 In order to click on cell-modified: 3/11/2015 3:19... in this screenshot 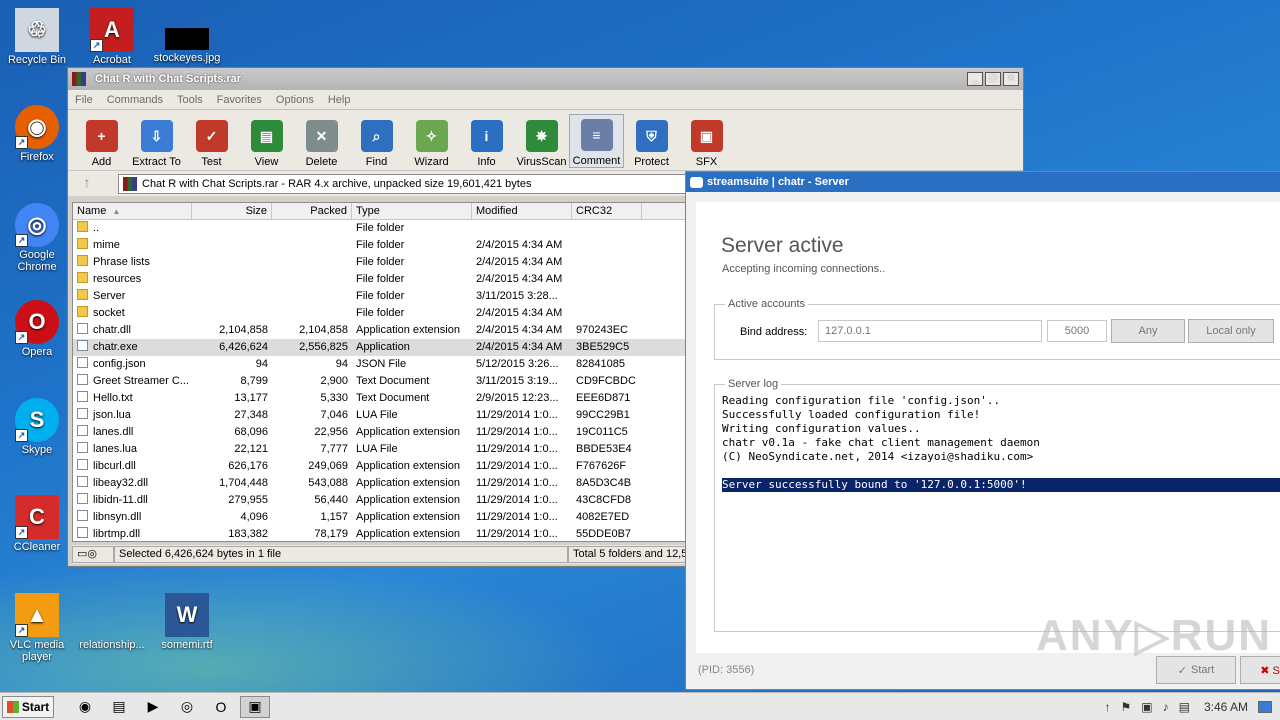, I will do `click(517, 381)`.